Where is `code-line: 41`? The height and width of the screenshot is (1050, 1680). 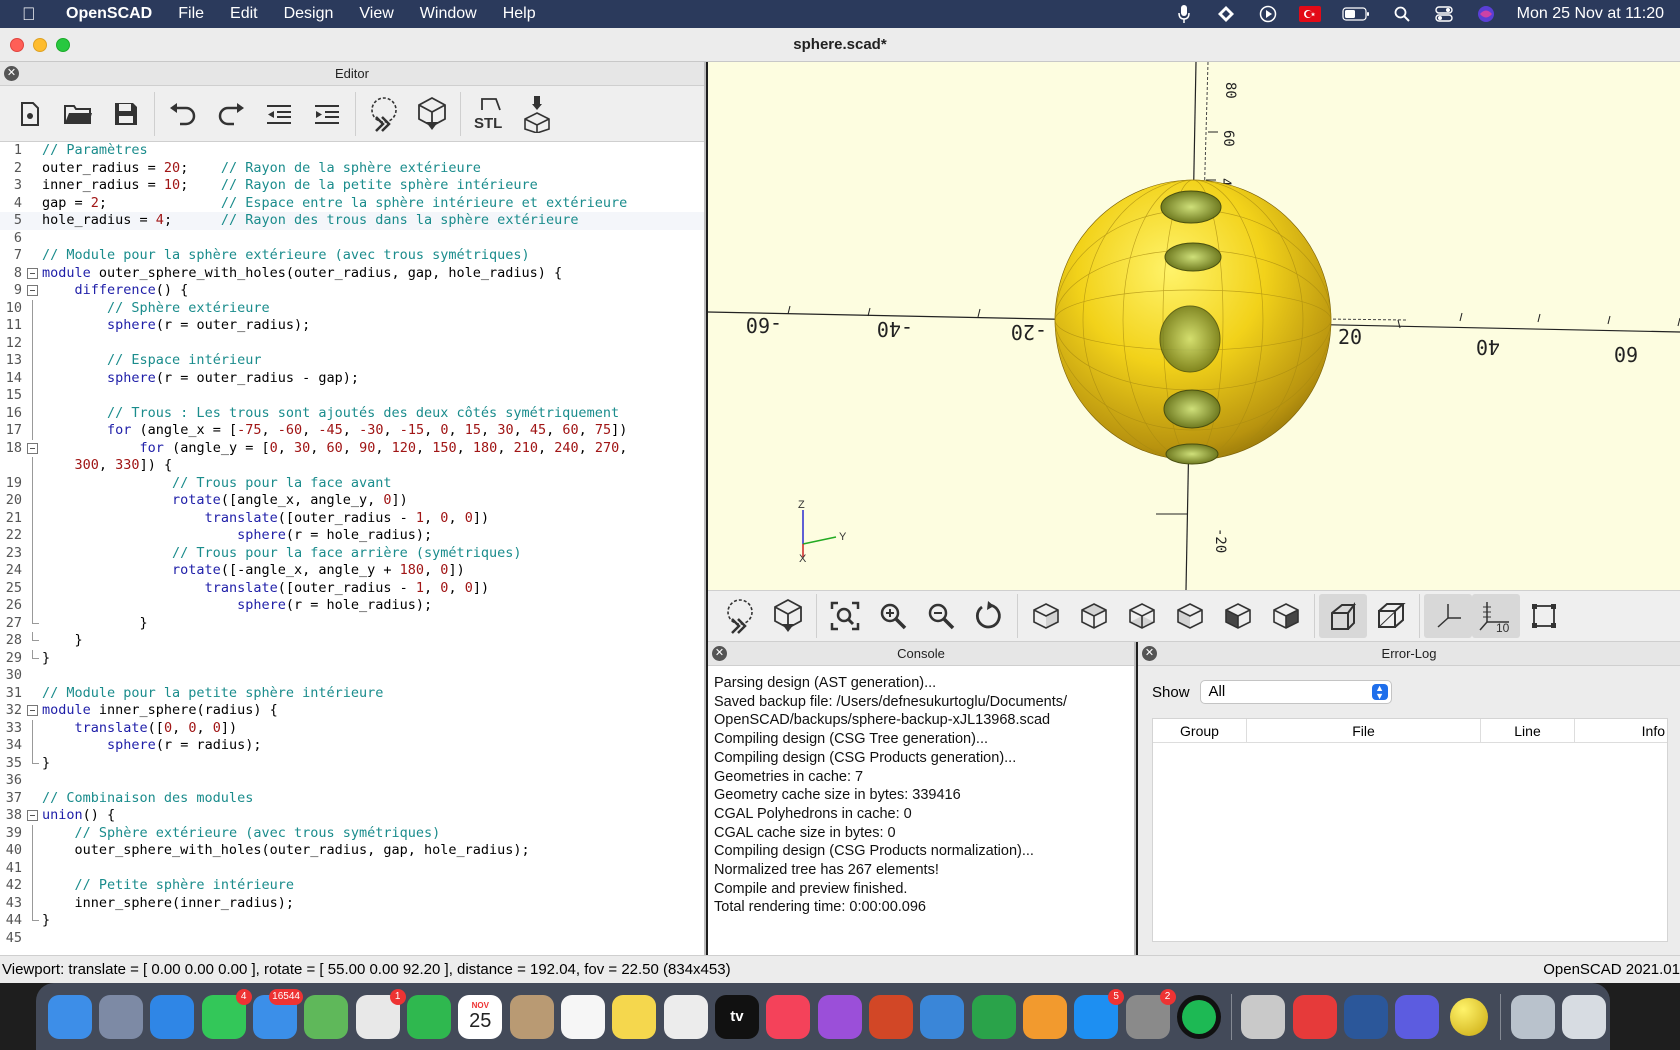 code-line: 41 is located at coordinates (352, 868).